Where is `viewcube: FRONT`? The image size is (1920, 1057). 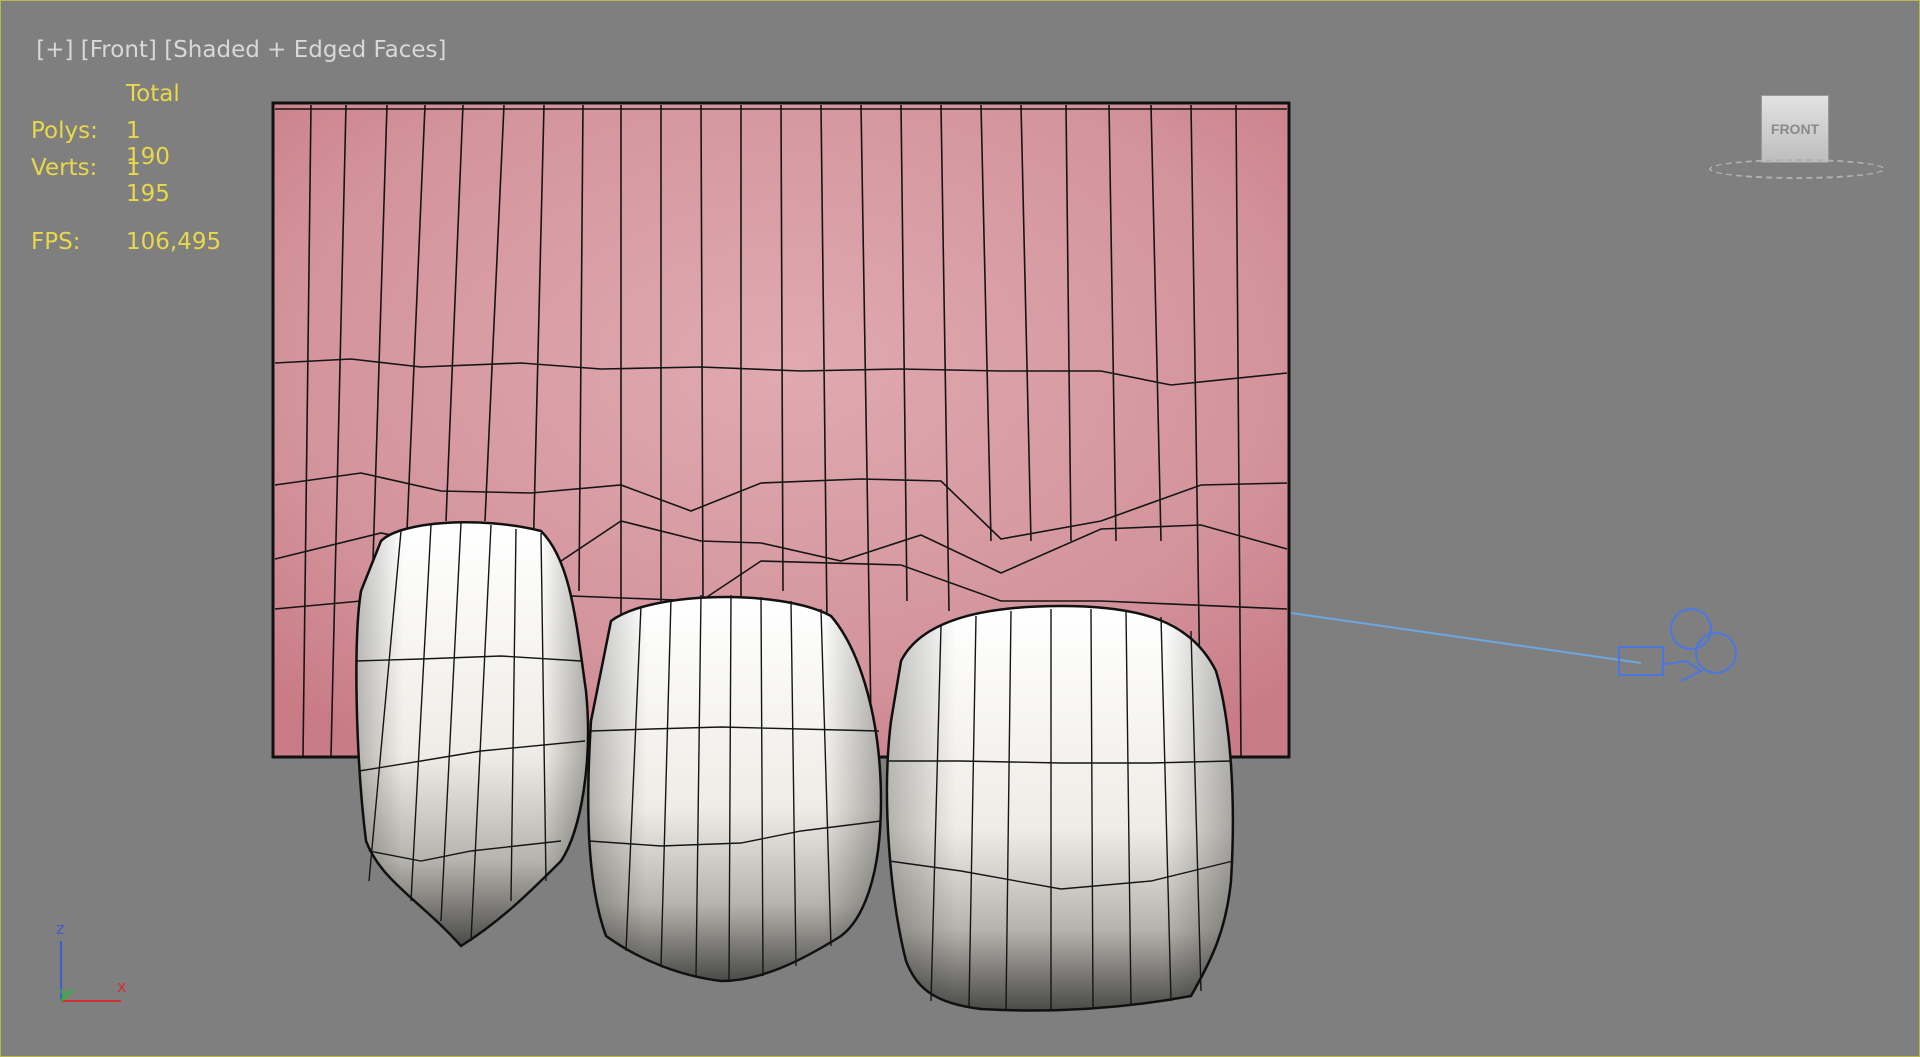 viewcube: FRONT is located at coordinates (1799, 136).